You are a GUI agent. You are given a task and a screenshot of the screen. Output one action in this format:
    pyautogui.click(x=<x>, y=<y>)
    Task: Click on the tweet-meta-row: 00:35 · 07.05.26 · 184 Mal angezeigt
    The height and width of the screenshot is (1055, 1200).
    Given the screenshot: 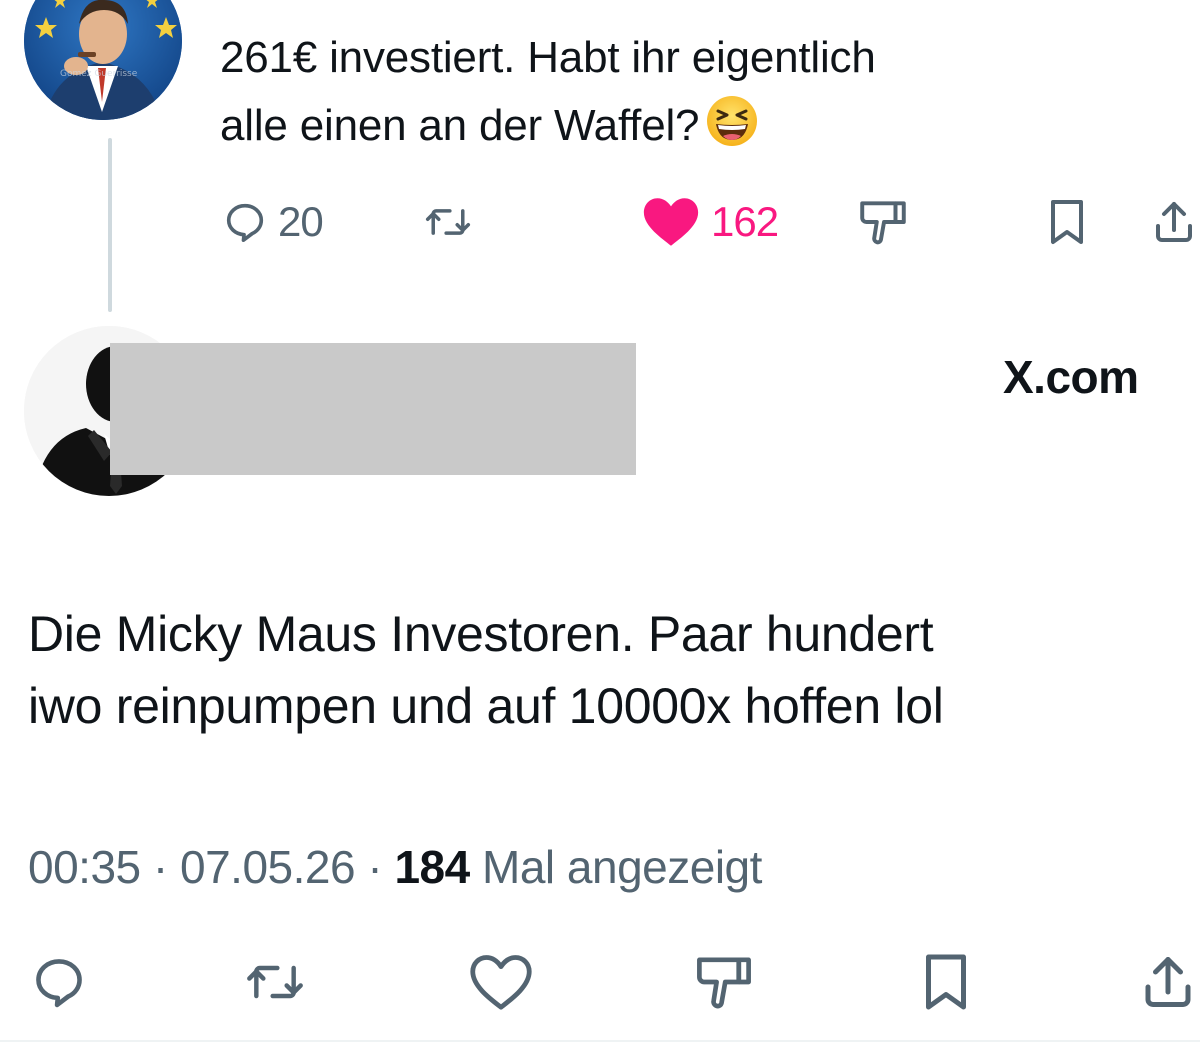 What is the action you would take?
    pyautogui.click(x=395, y=867)
    